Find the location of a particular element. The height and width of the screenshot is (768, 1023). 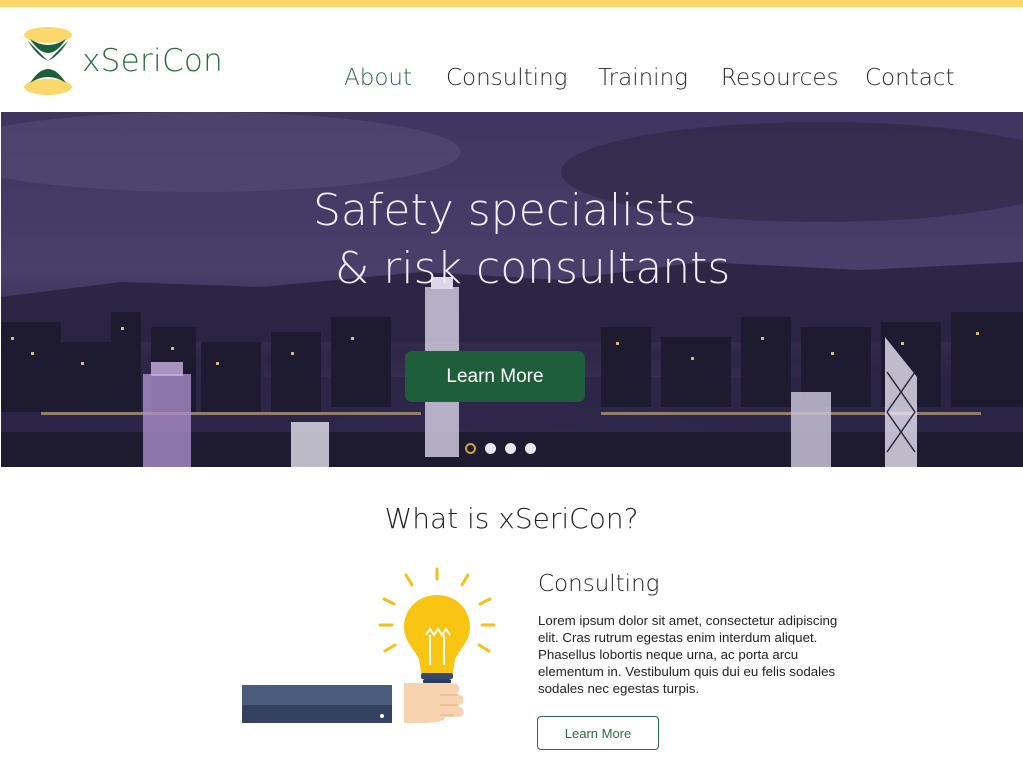

hero-learn-more-button: Learn More is located at coordinates (495, 376).